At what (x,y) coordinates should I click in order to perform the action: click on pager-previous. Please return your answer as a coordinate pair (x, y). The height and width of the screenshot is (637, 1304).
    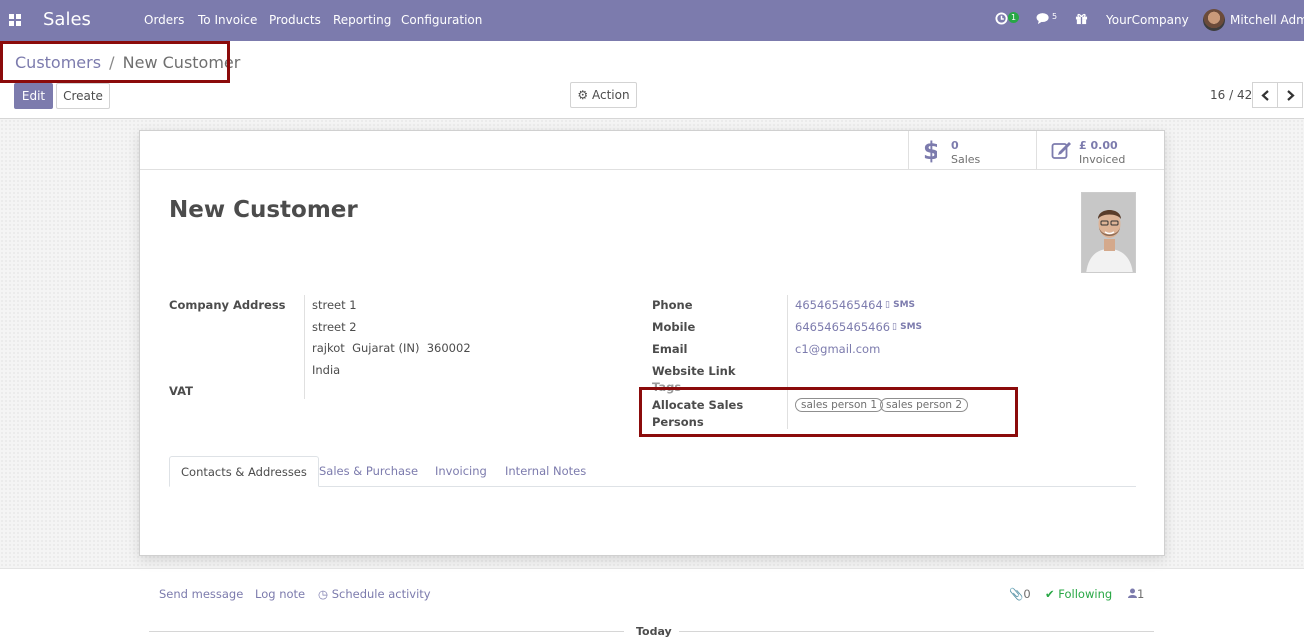
    Looking at the image, I should click on (1265, 95).